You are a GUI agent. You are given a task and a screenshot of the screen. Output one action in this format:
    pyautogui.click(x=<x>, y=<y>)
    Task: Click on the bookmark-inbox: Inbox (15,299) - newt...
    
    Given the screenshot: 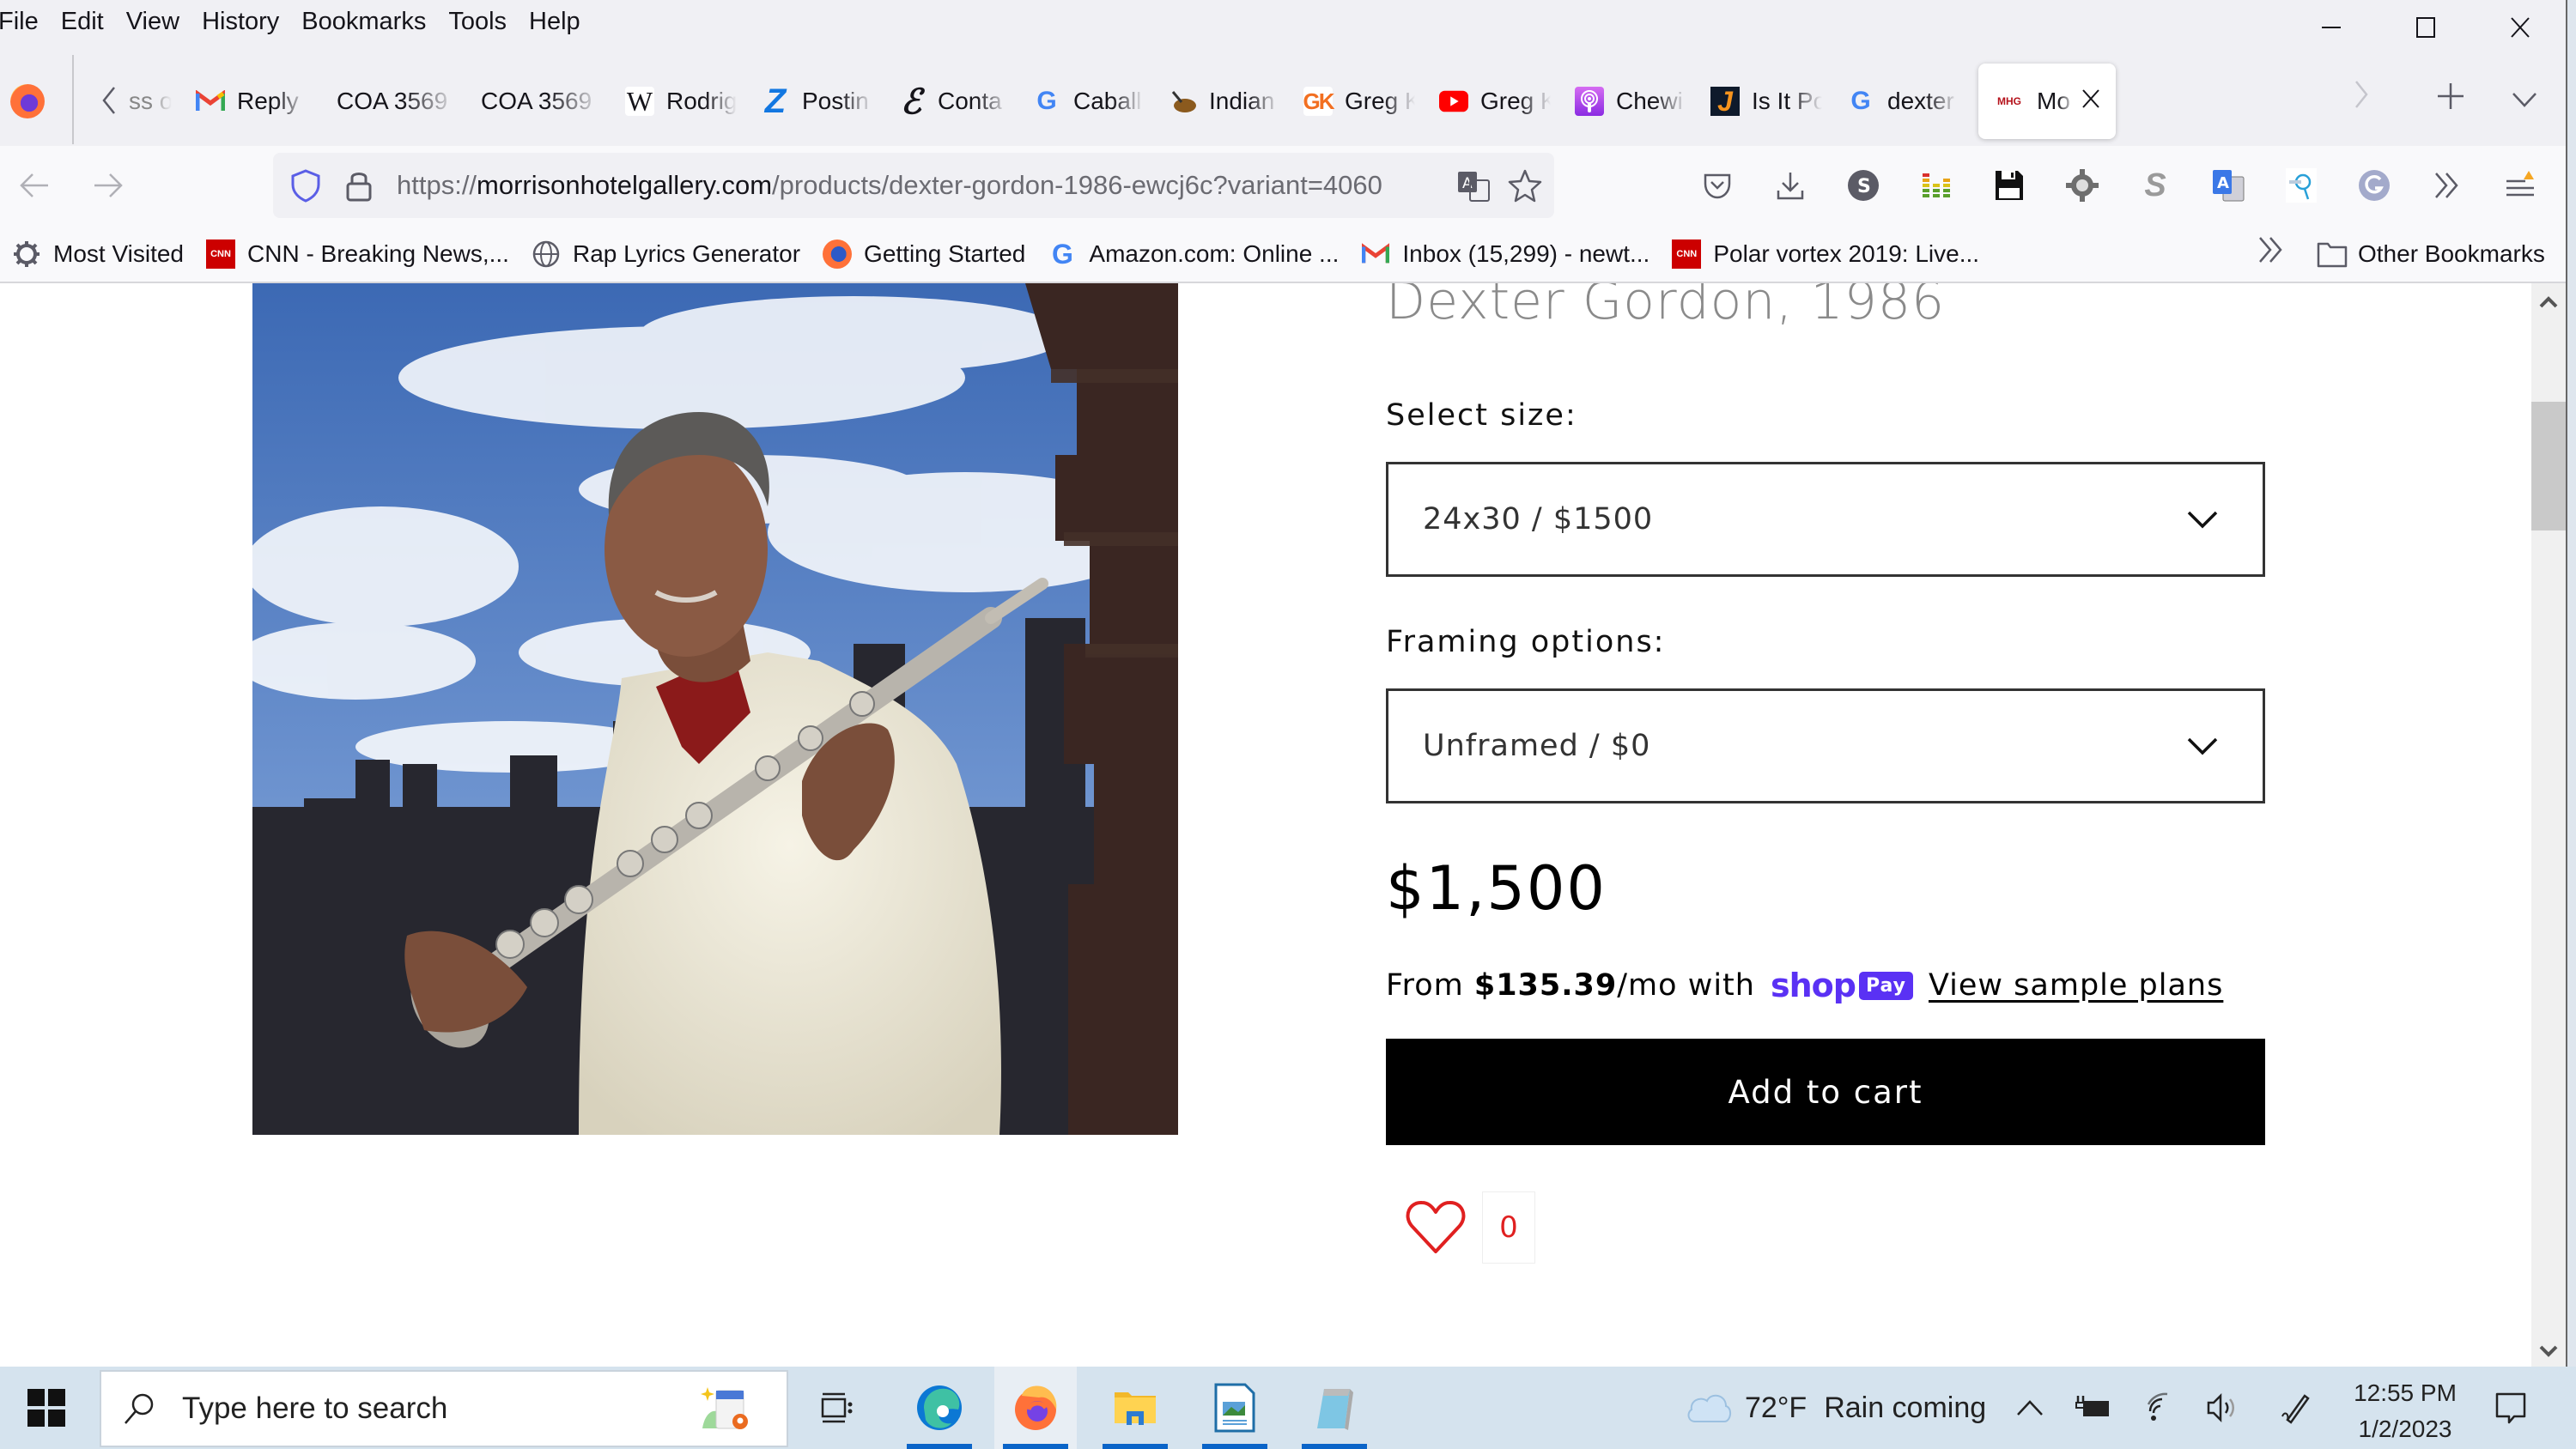 What is the action you would take?
    pyautogui.click(x=1505, y=254)
    